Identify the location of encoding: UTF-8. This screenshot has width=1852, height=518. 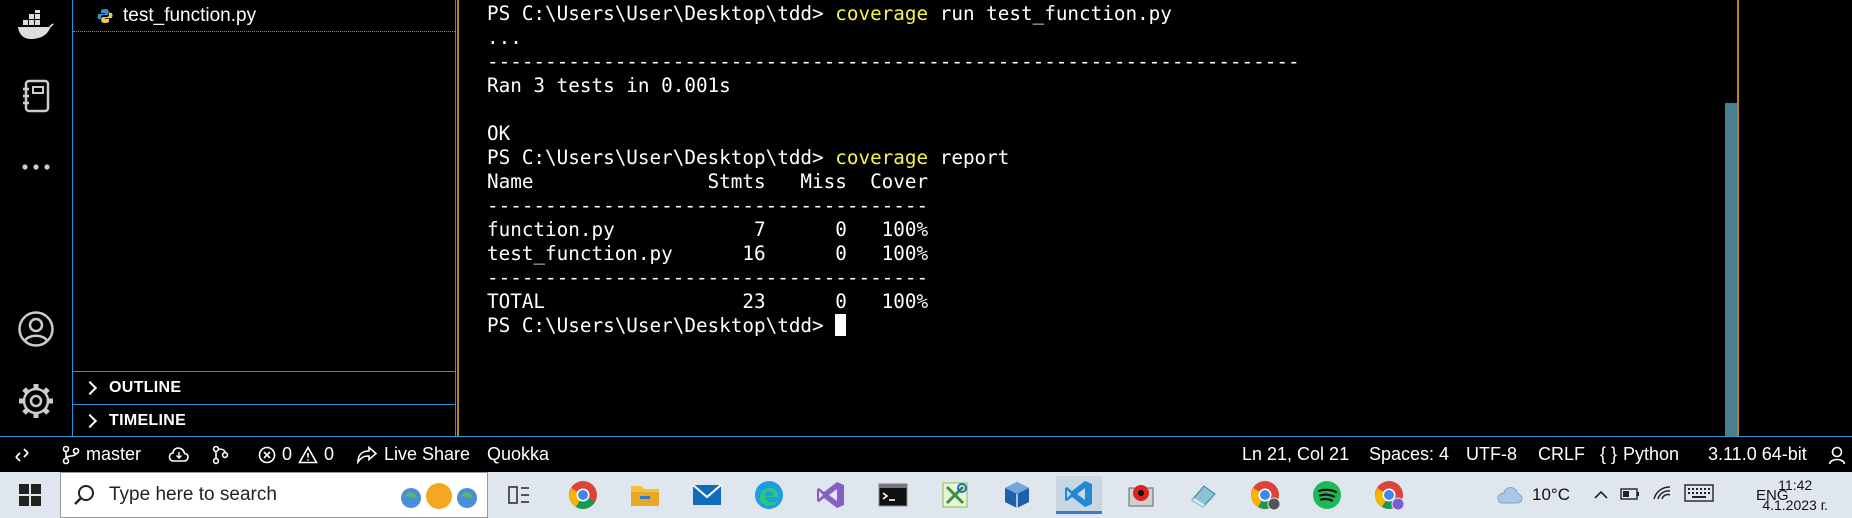
(1491, 454).